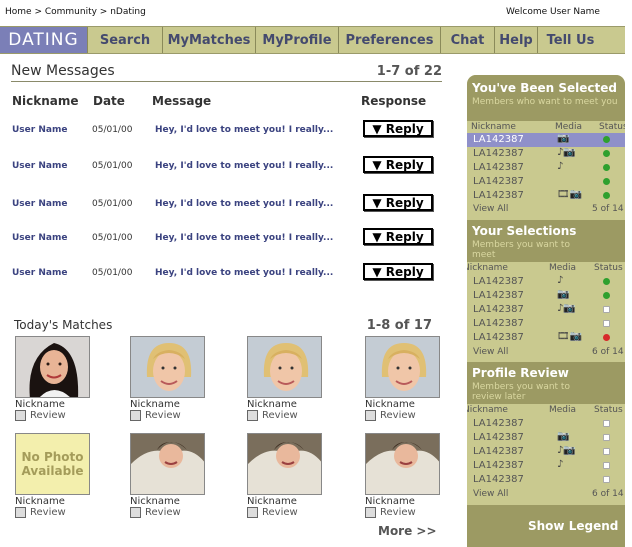 This screenshot has height=547, width=632. I want to click on tab-myprofile: MyProfile, so click(297, 40).